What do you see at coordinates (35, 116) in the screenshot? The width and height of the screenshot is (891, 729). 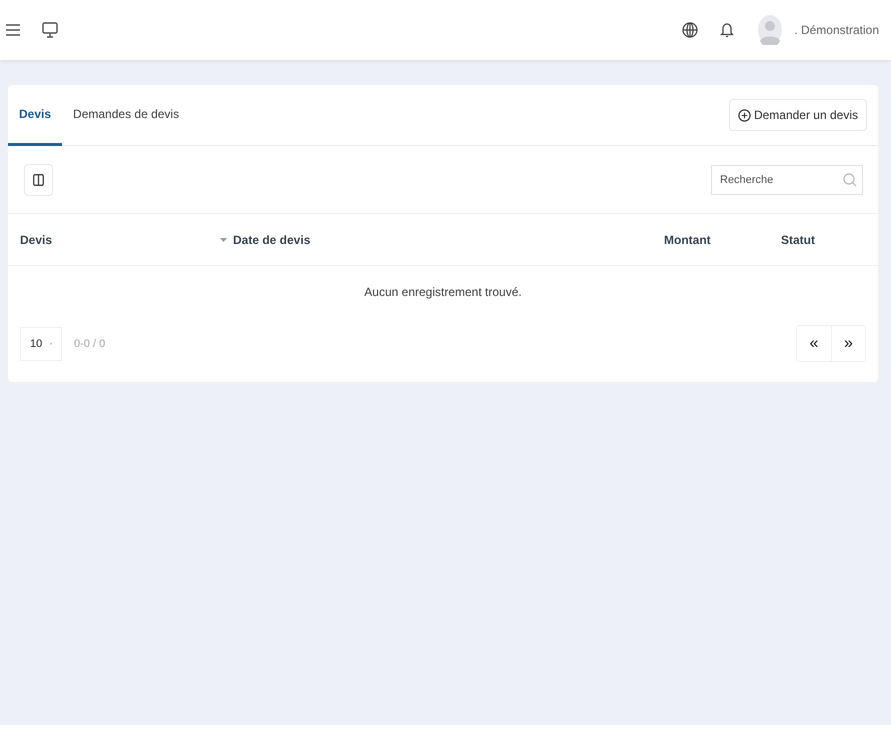 I see `tab: Devis` at bounding box center [35, 116].